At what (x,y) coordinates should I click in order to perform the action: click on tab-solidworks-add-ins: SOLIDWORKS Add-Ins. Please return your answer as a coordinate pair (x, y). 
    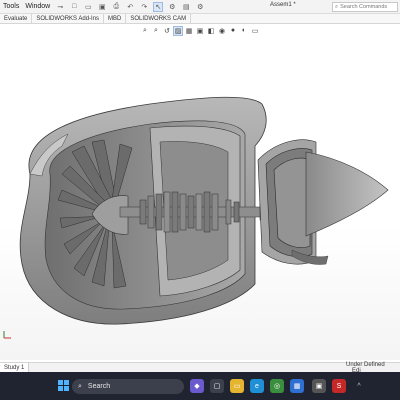
    Looking at the image, I should click on (68, 18).